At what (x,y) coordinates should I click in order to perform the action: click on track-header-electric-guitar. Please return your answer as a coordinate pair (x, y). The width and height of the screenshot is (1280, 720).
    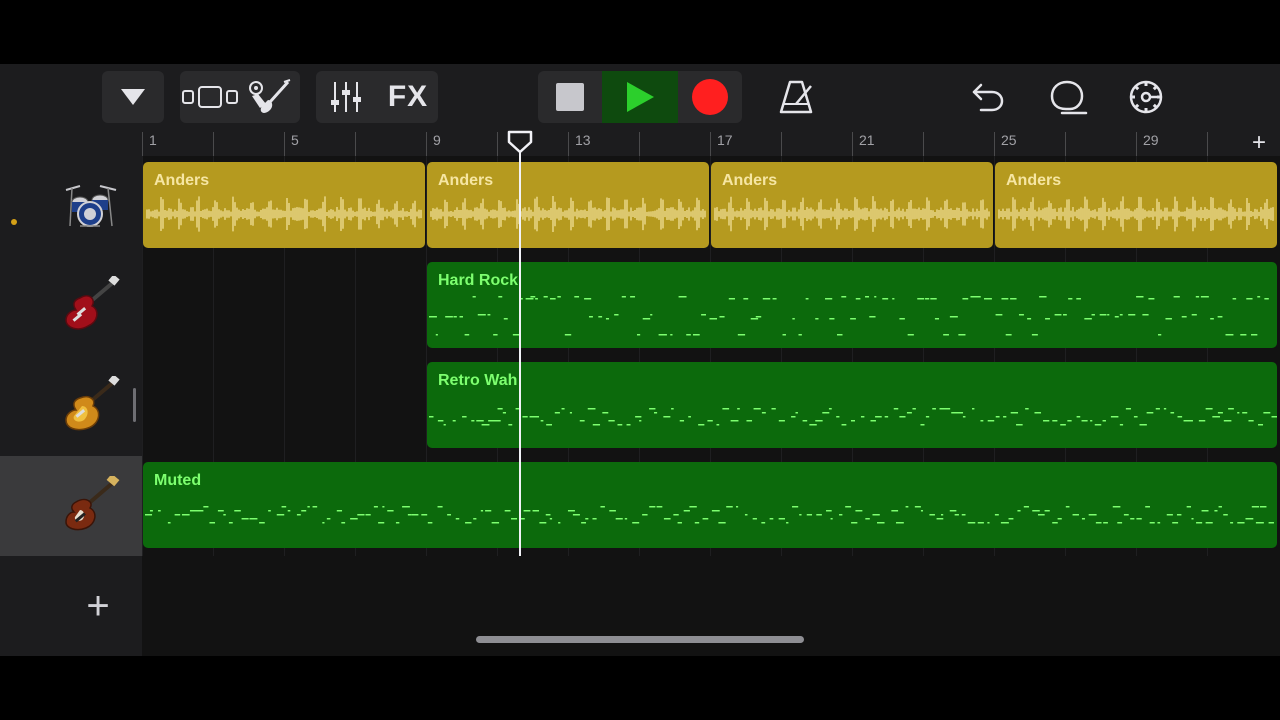
    Looking at the image, I should click on (71, 306).